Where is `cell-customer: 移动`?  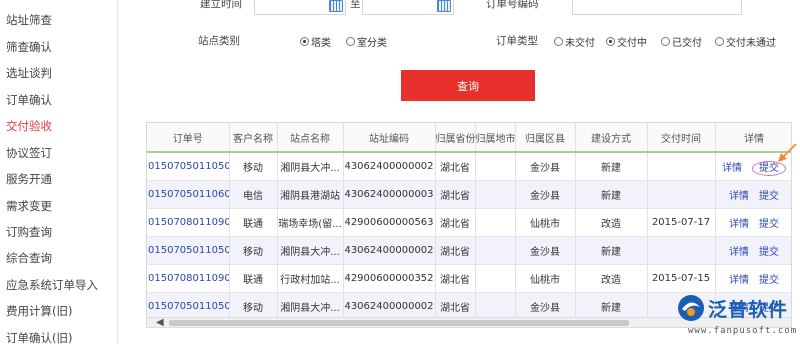
cell-customer: 移动 is located at coordinates (253, 166).